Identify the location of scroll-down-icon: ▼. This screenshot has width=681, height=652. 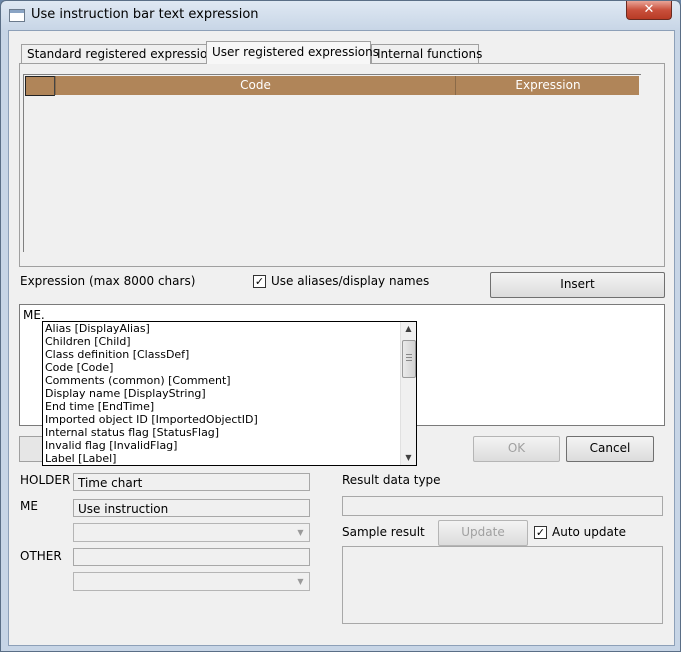
(408, 458).